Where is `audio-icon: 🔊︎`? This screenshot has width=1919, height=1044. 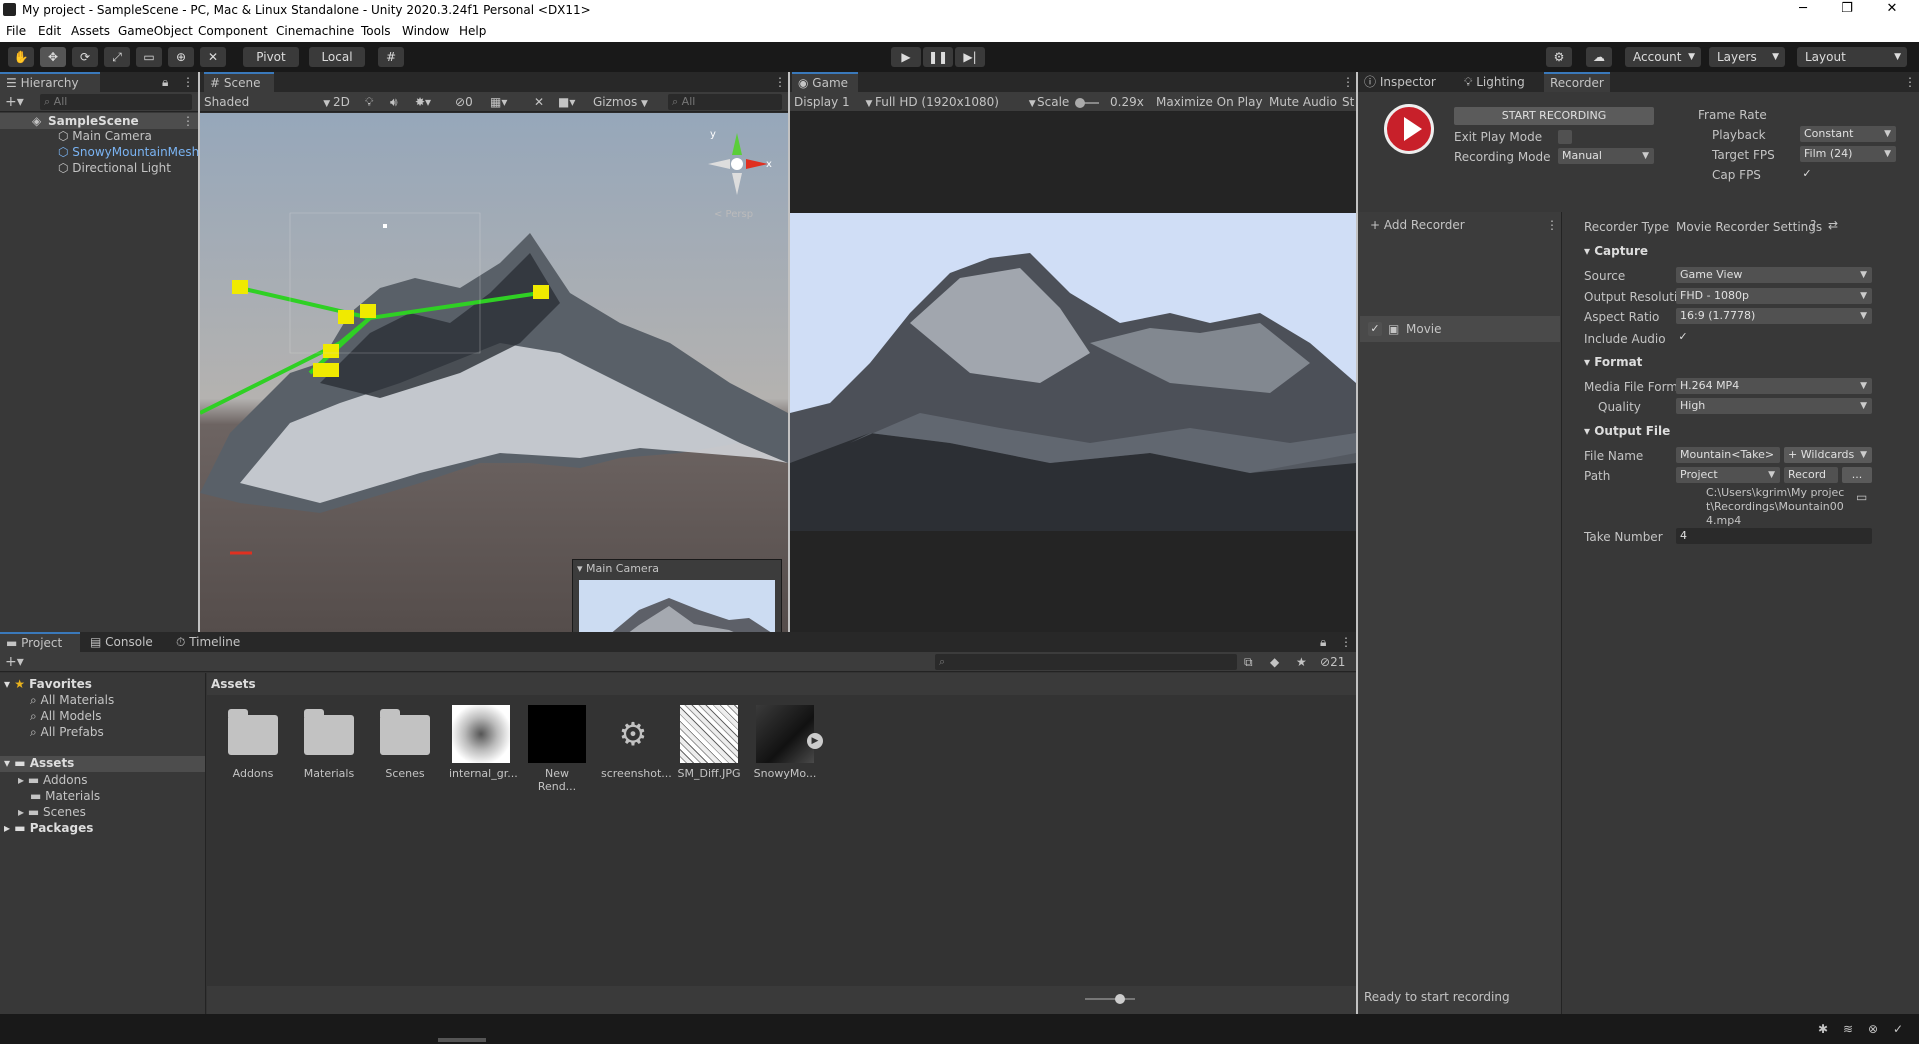
audio-icon: 🔊︎ is located at coordinates (394, 102).